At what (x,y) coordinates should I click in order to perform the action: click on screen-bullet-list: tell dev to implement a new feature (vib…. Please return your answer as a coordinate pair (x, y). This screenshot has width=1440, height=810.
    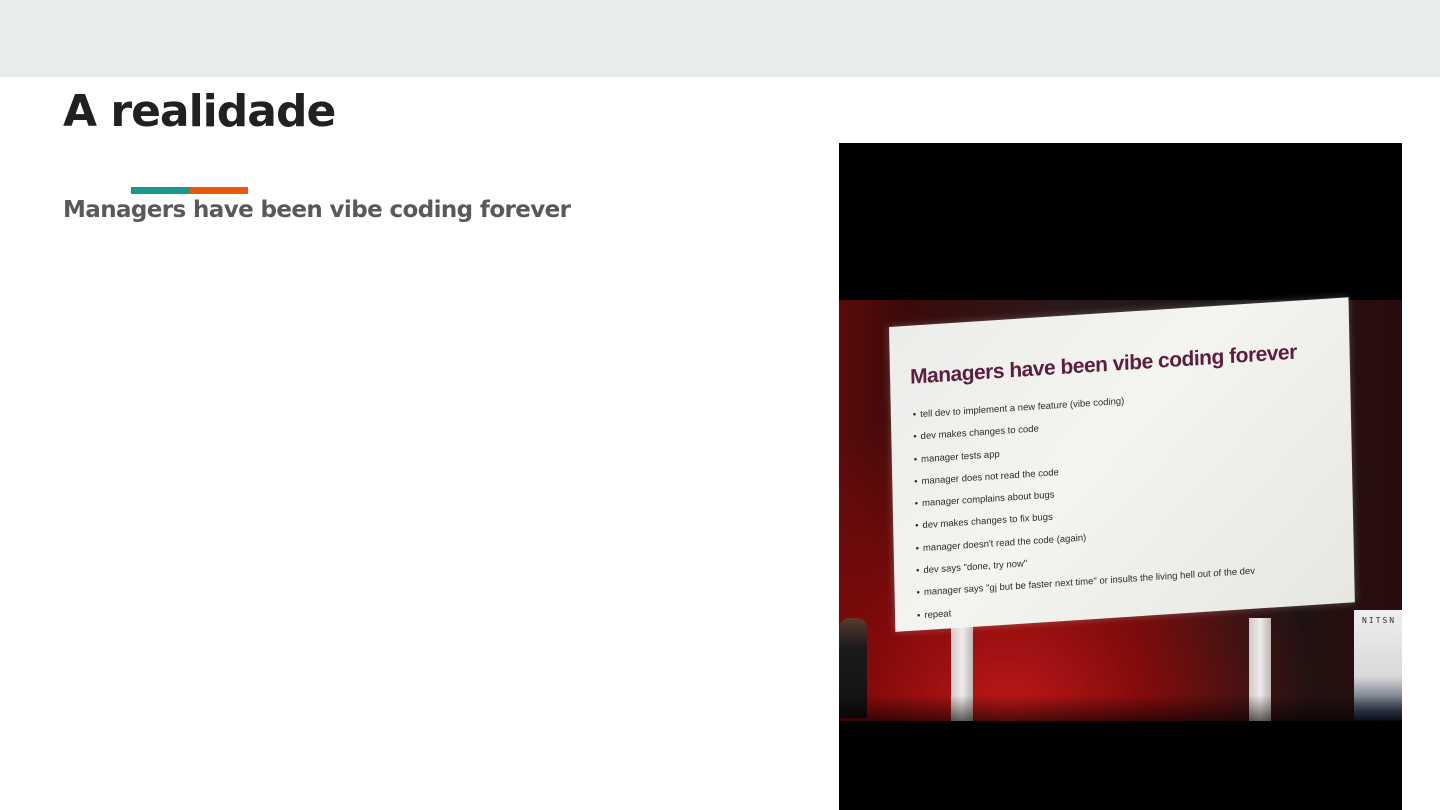
    Looking at the image, I should click on (1084, 510).